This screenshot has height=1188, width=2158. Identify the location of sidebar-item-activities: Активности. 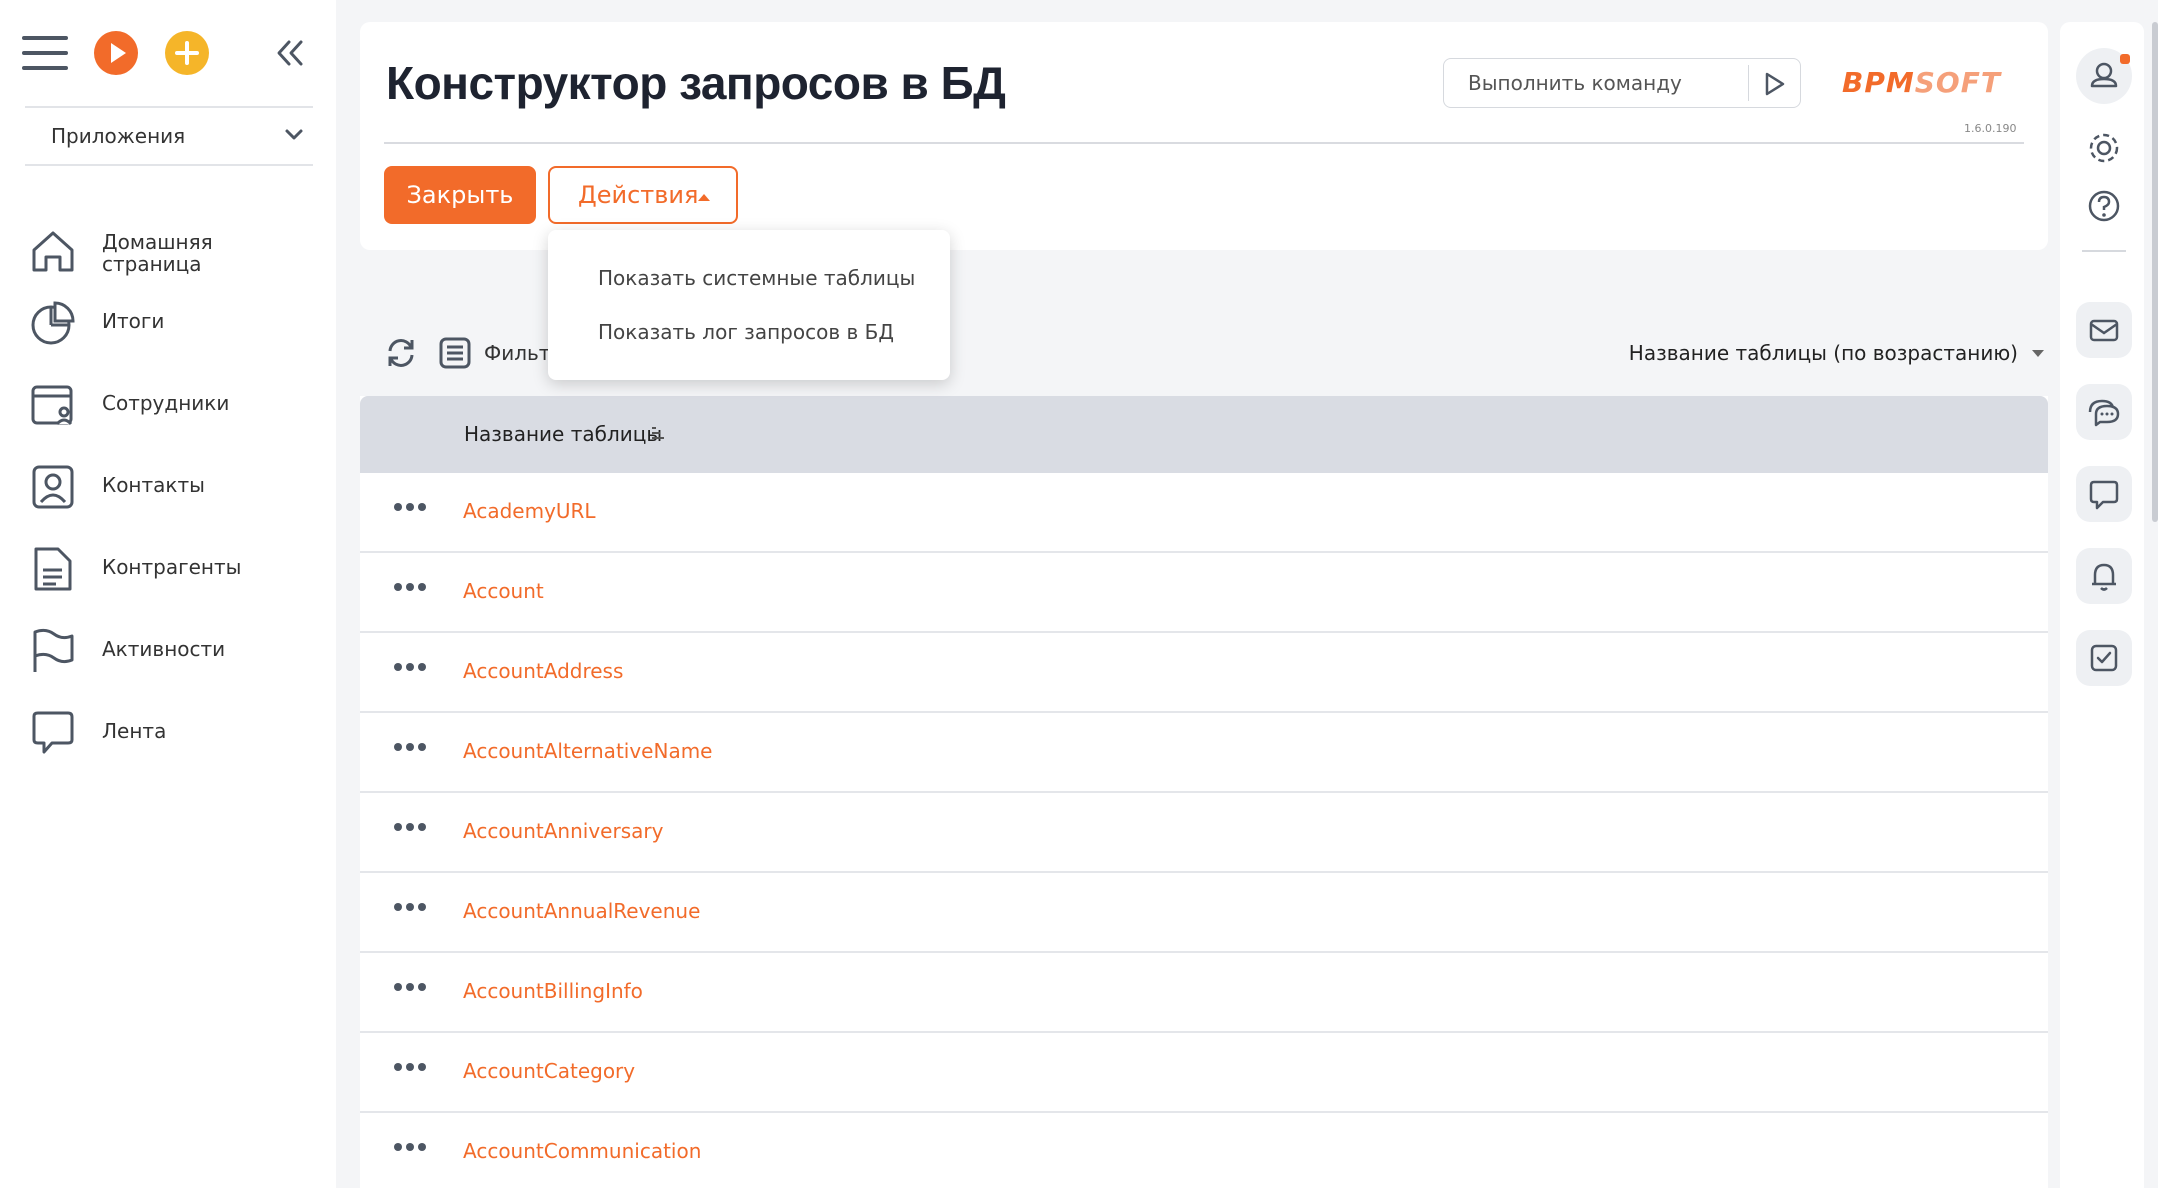
(168, 649).